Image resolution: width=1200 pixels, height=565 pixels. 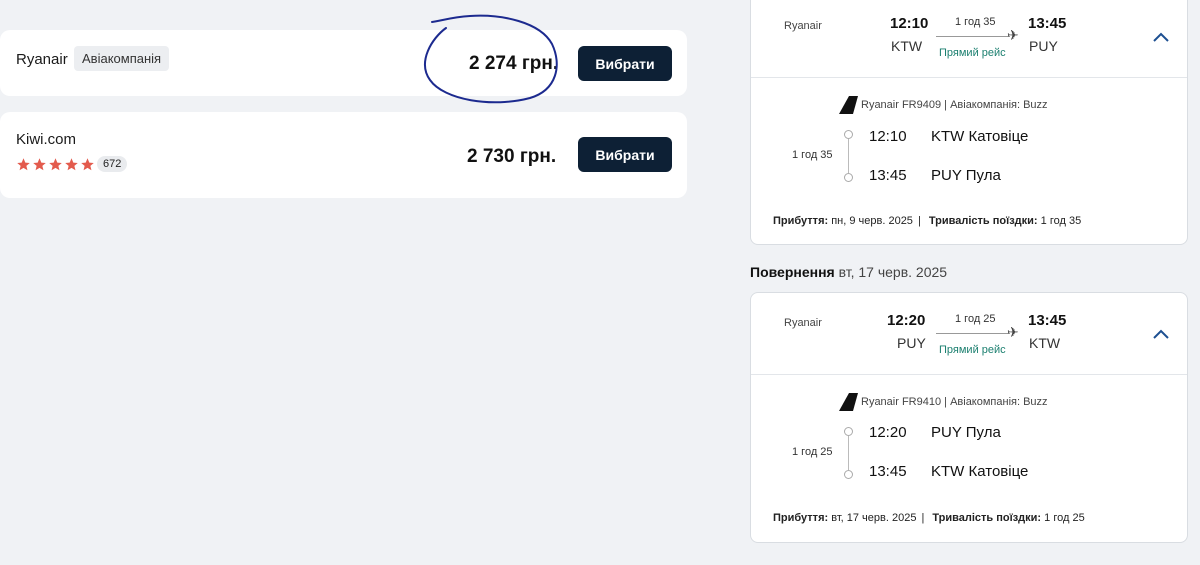 What do you see at coordinates (1045, 343) in the screenshot?
I see `arrival-code: KTW` at bounding box center [1045, 343].